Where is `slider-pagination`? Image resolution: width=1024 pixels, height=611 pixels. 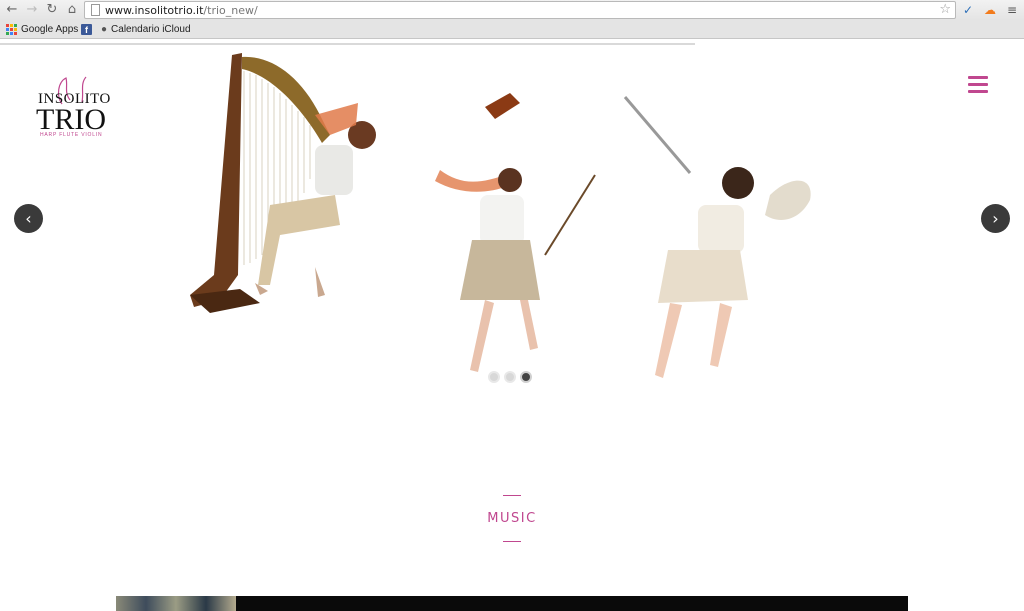 slider-pagination is located at coordinates (510, 377).